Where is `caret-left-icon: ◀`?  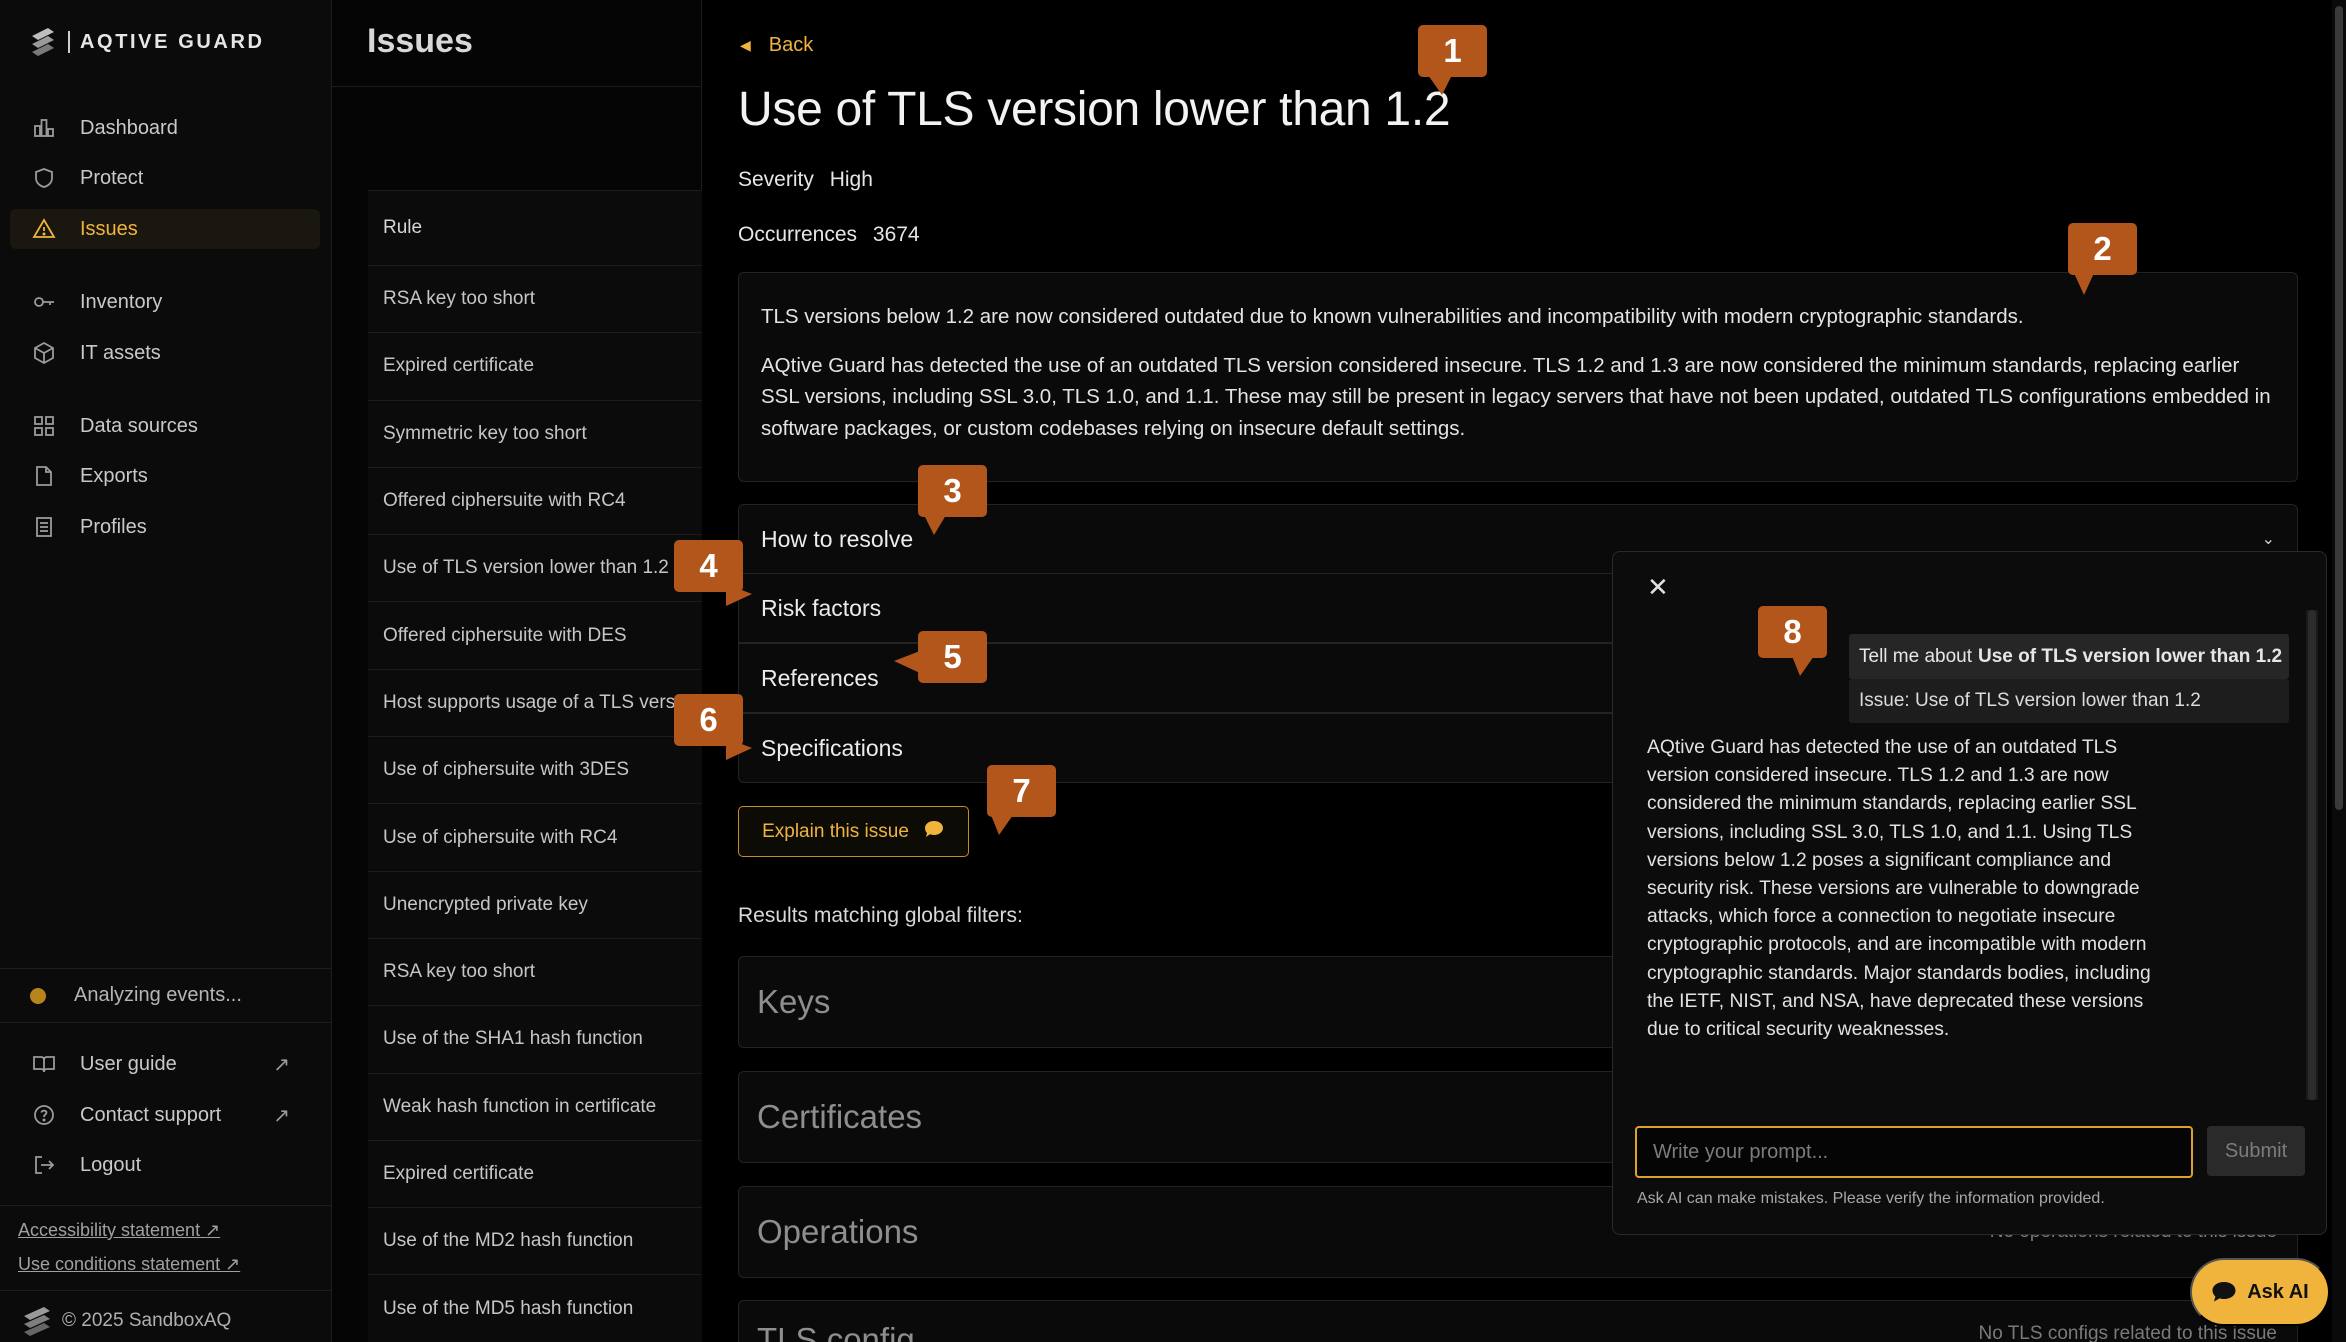
caret-left-icon: ◀ is located at coordinates (745, 45).